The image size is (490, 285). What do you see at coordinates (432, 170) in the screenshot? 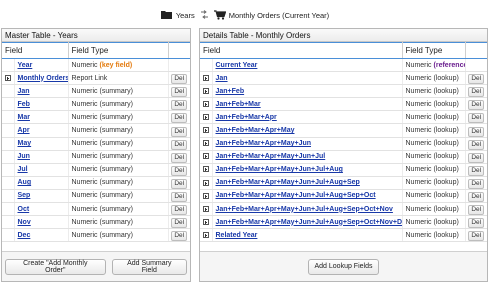
I see `details-field-type: Numeric (lookup)` at bounding box center [432, 170].